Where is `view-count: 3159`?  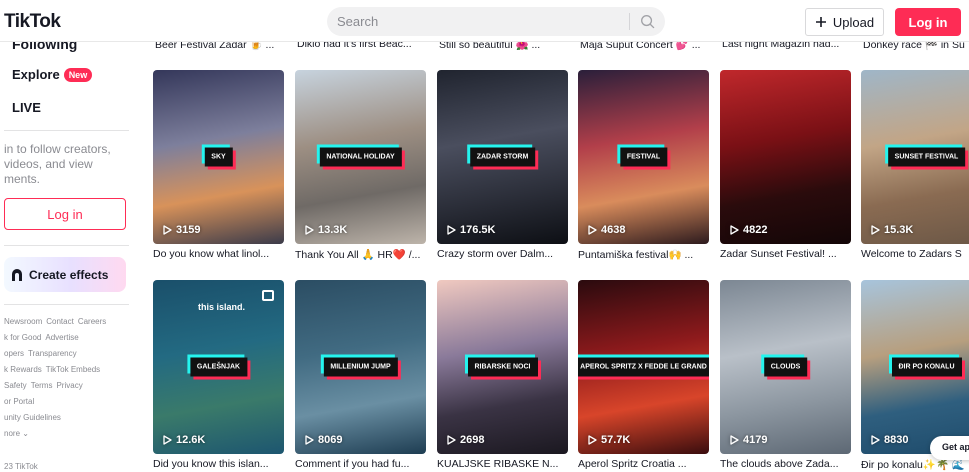
view-count: 3159 is located at coordinates (181, 230).